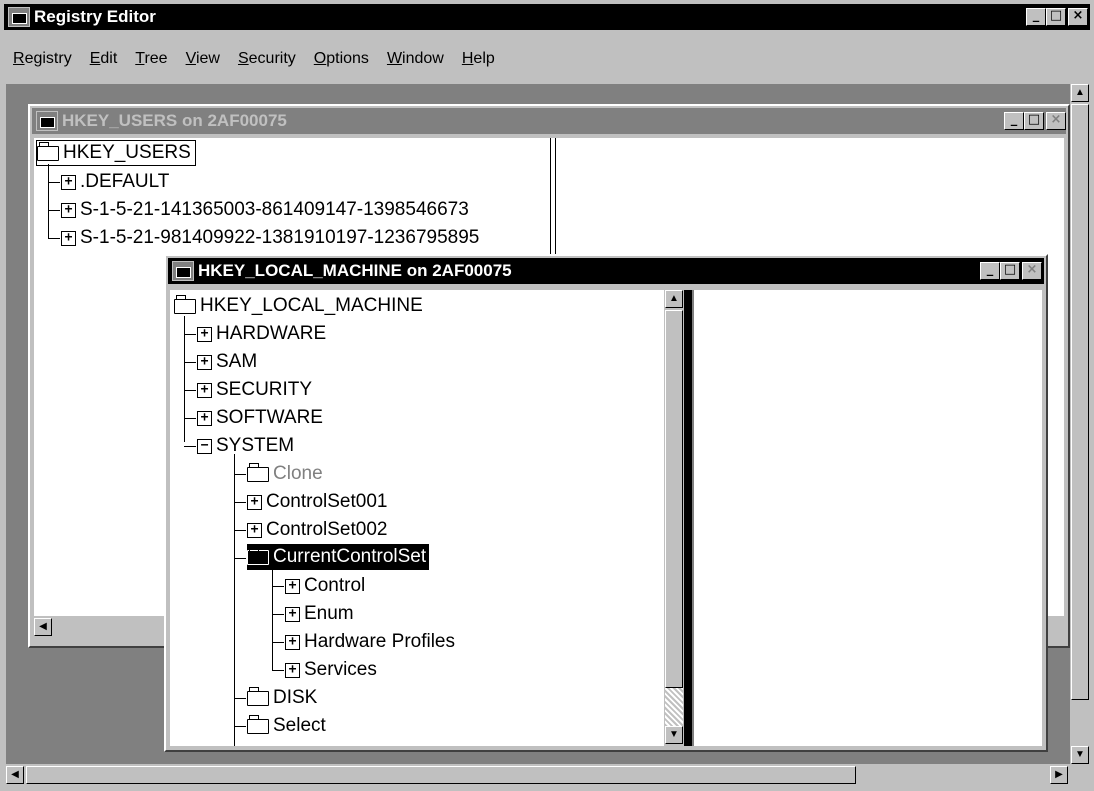  What do you see at coordinates (331, 670) in the screenshot?
I see `tree-node-services: + Services` at bounding box center [331, 670].